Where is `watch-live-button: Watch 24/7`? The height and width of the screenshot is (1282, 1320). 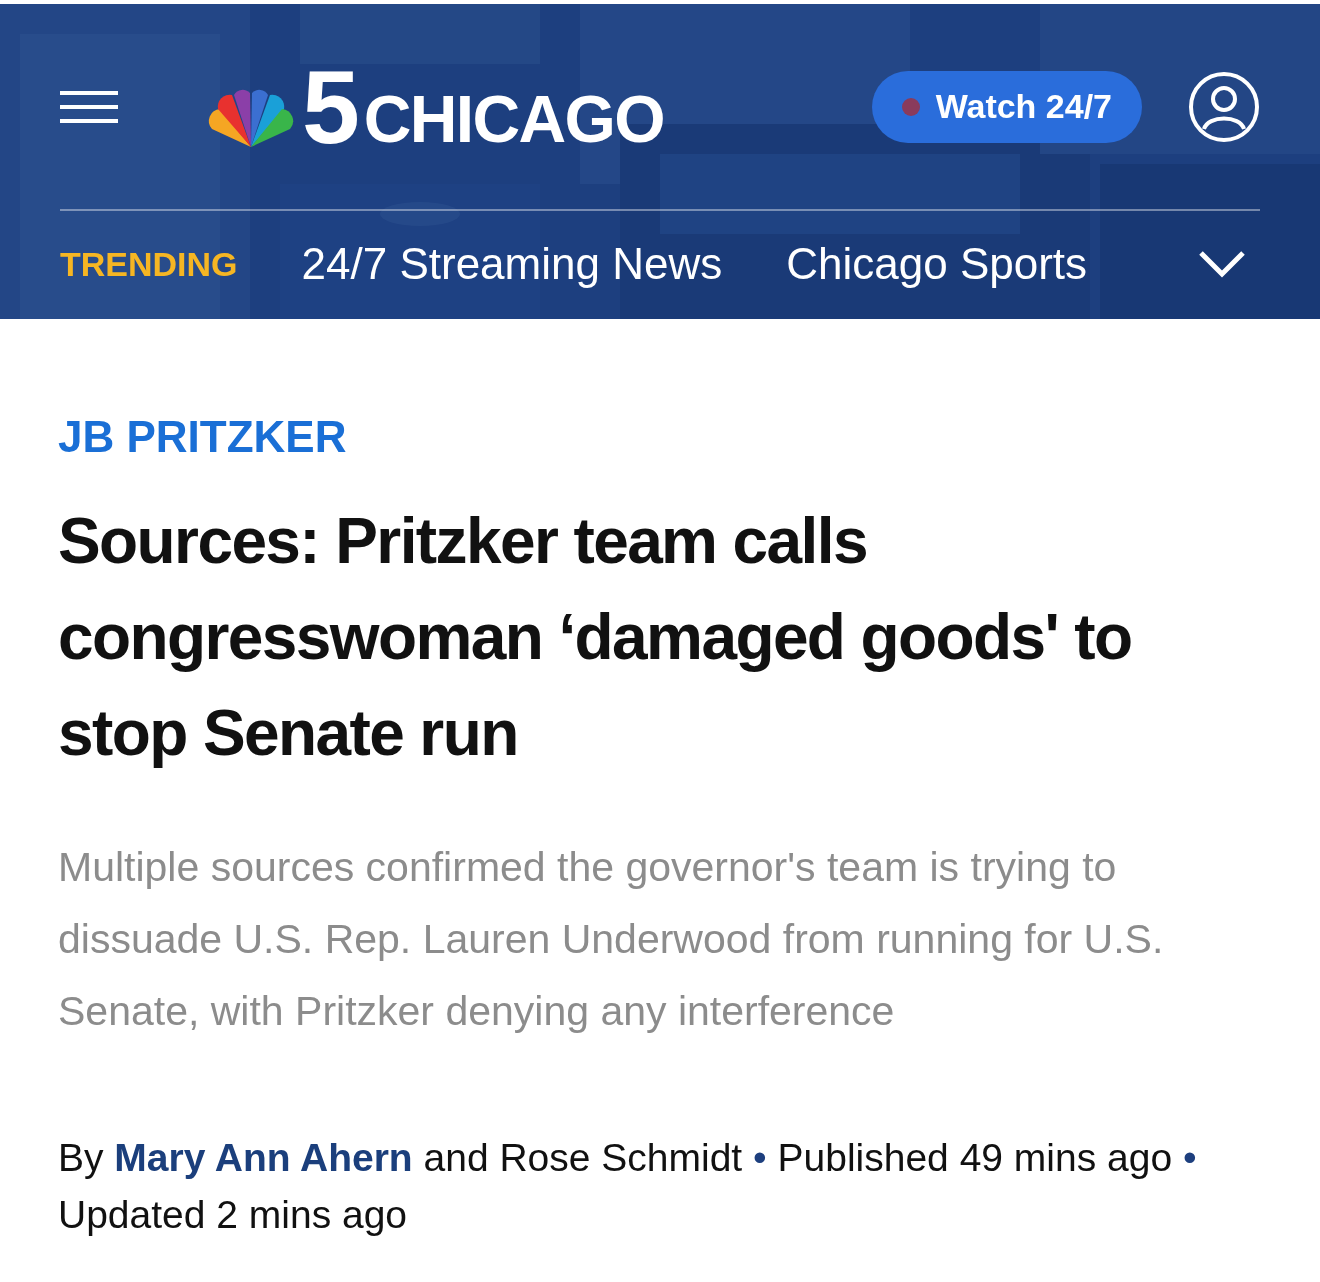 watch-live-button: Watch 24/7 is located at coordinates (1006, 106).